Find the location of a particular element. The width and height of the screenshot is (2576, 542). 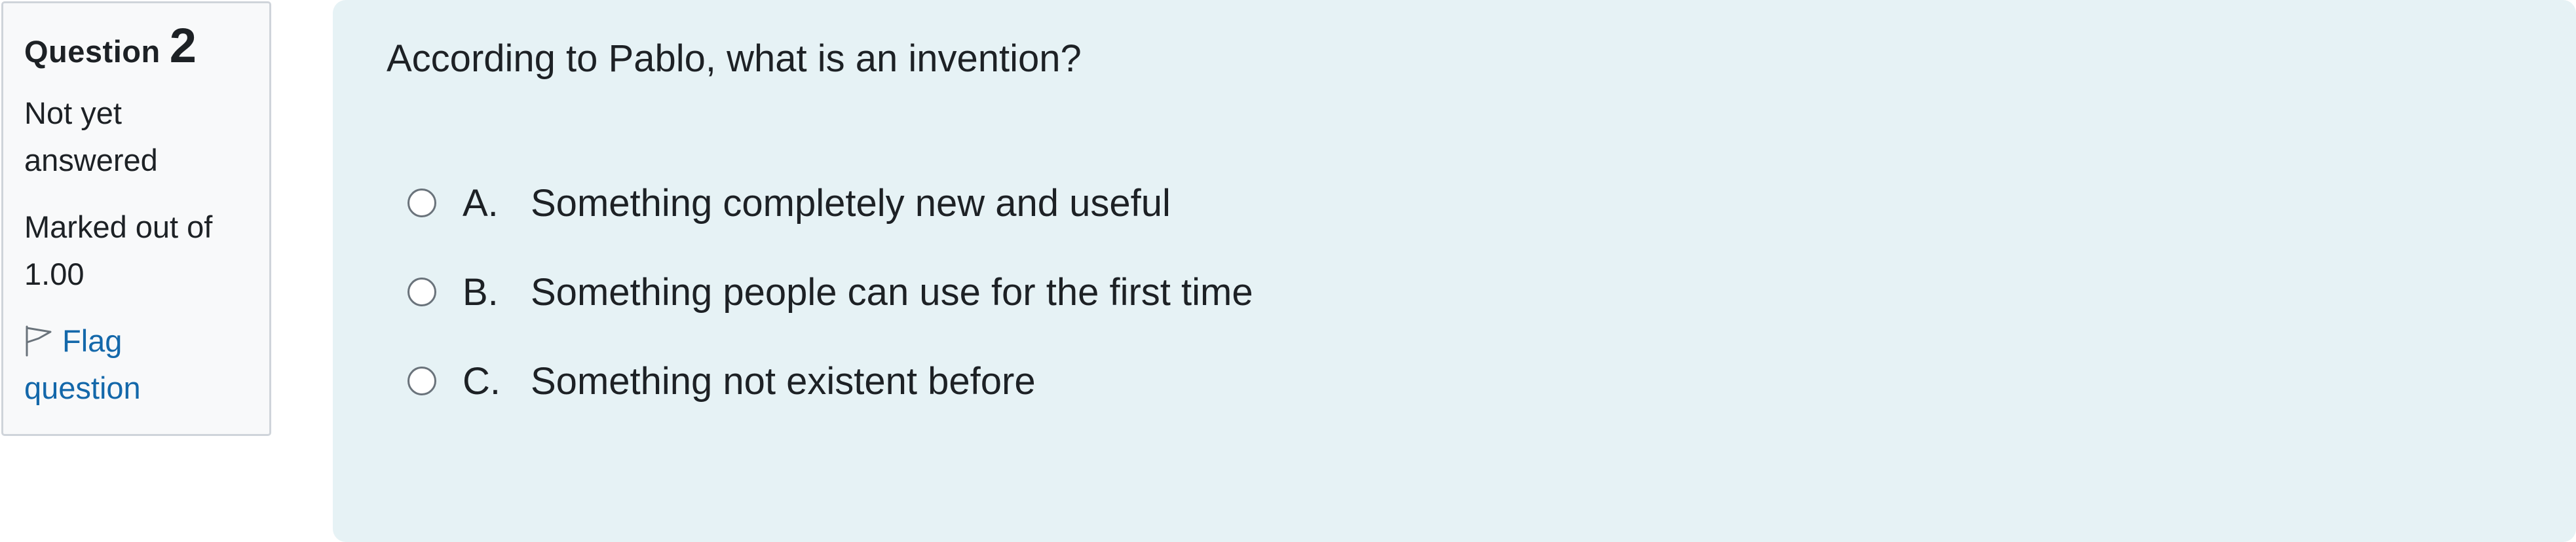

answer-text-c: Something not existent before is located at coordinates (783, 381).